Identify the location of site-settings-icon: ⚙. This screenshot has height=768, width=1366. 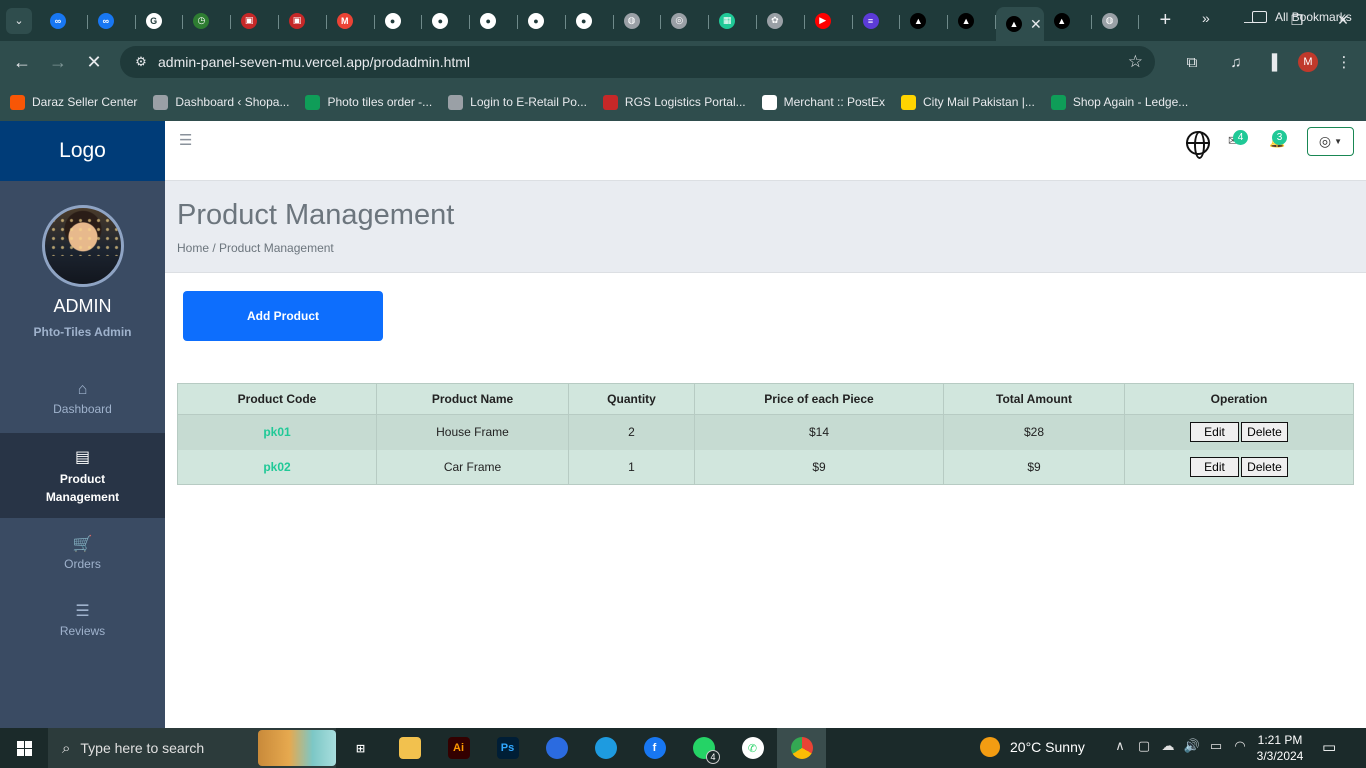
(141, 62).